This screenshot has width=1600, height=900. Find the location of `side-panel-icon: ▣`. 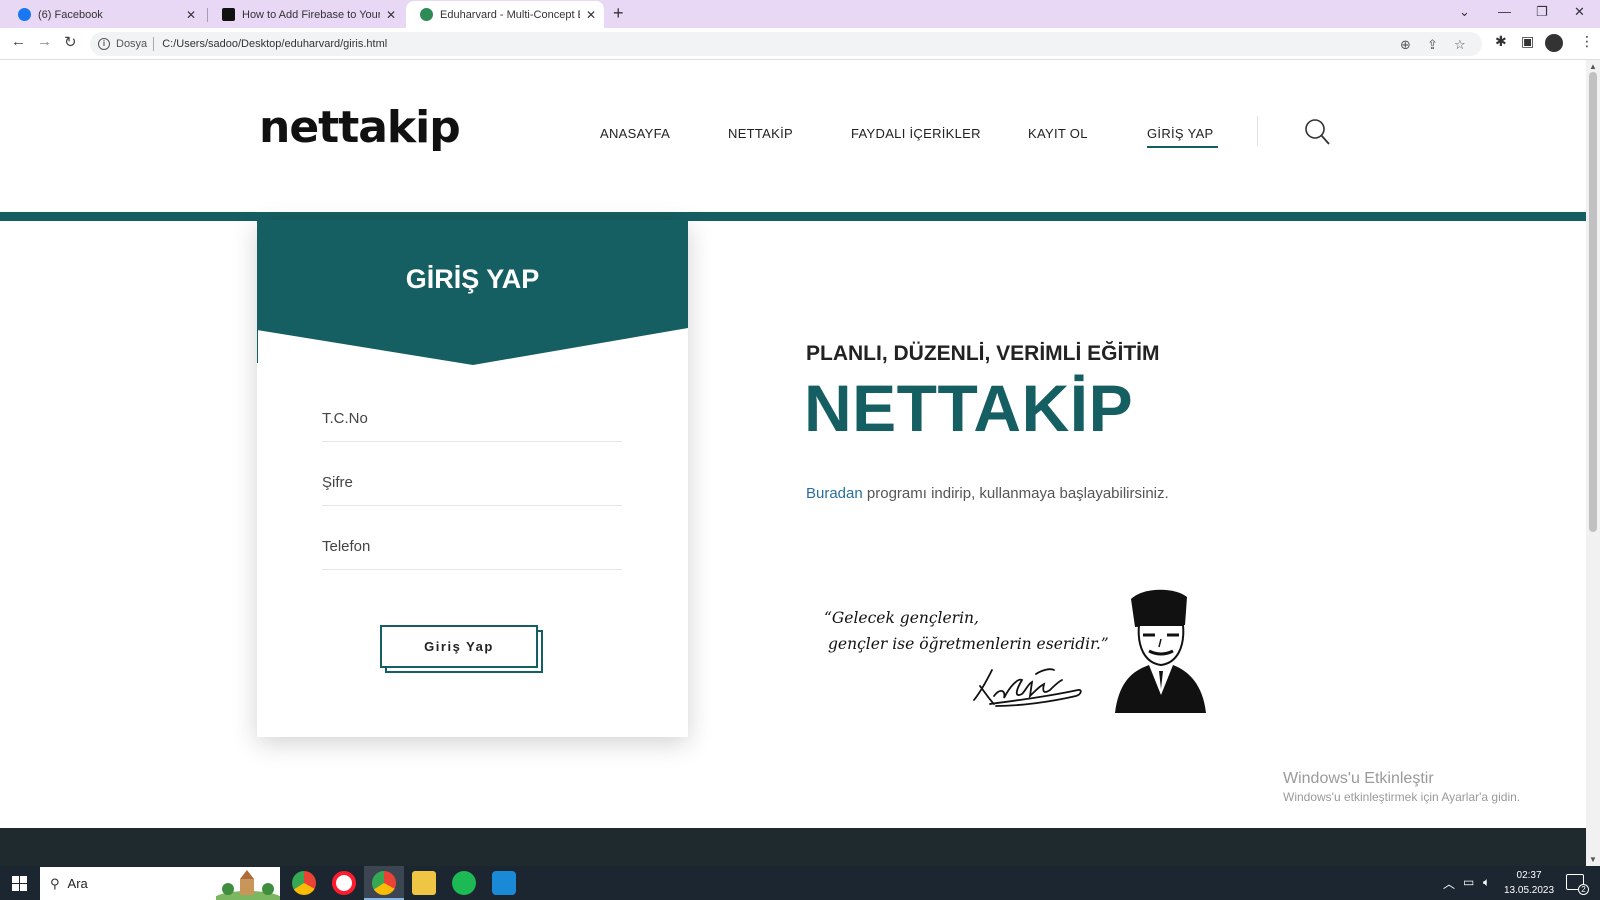

side-panel-icon: ▣ is located at coordinates (1527, 41).